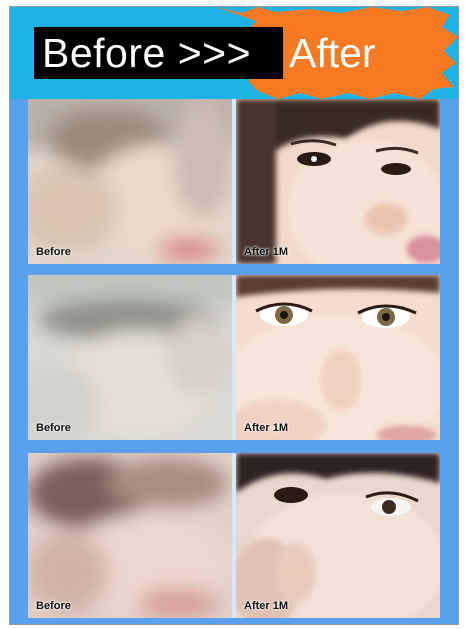 The height and width of the screenshot is (629, 466). I want to click on after-heading: After, so click(332, 53).